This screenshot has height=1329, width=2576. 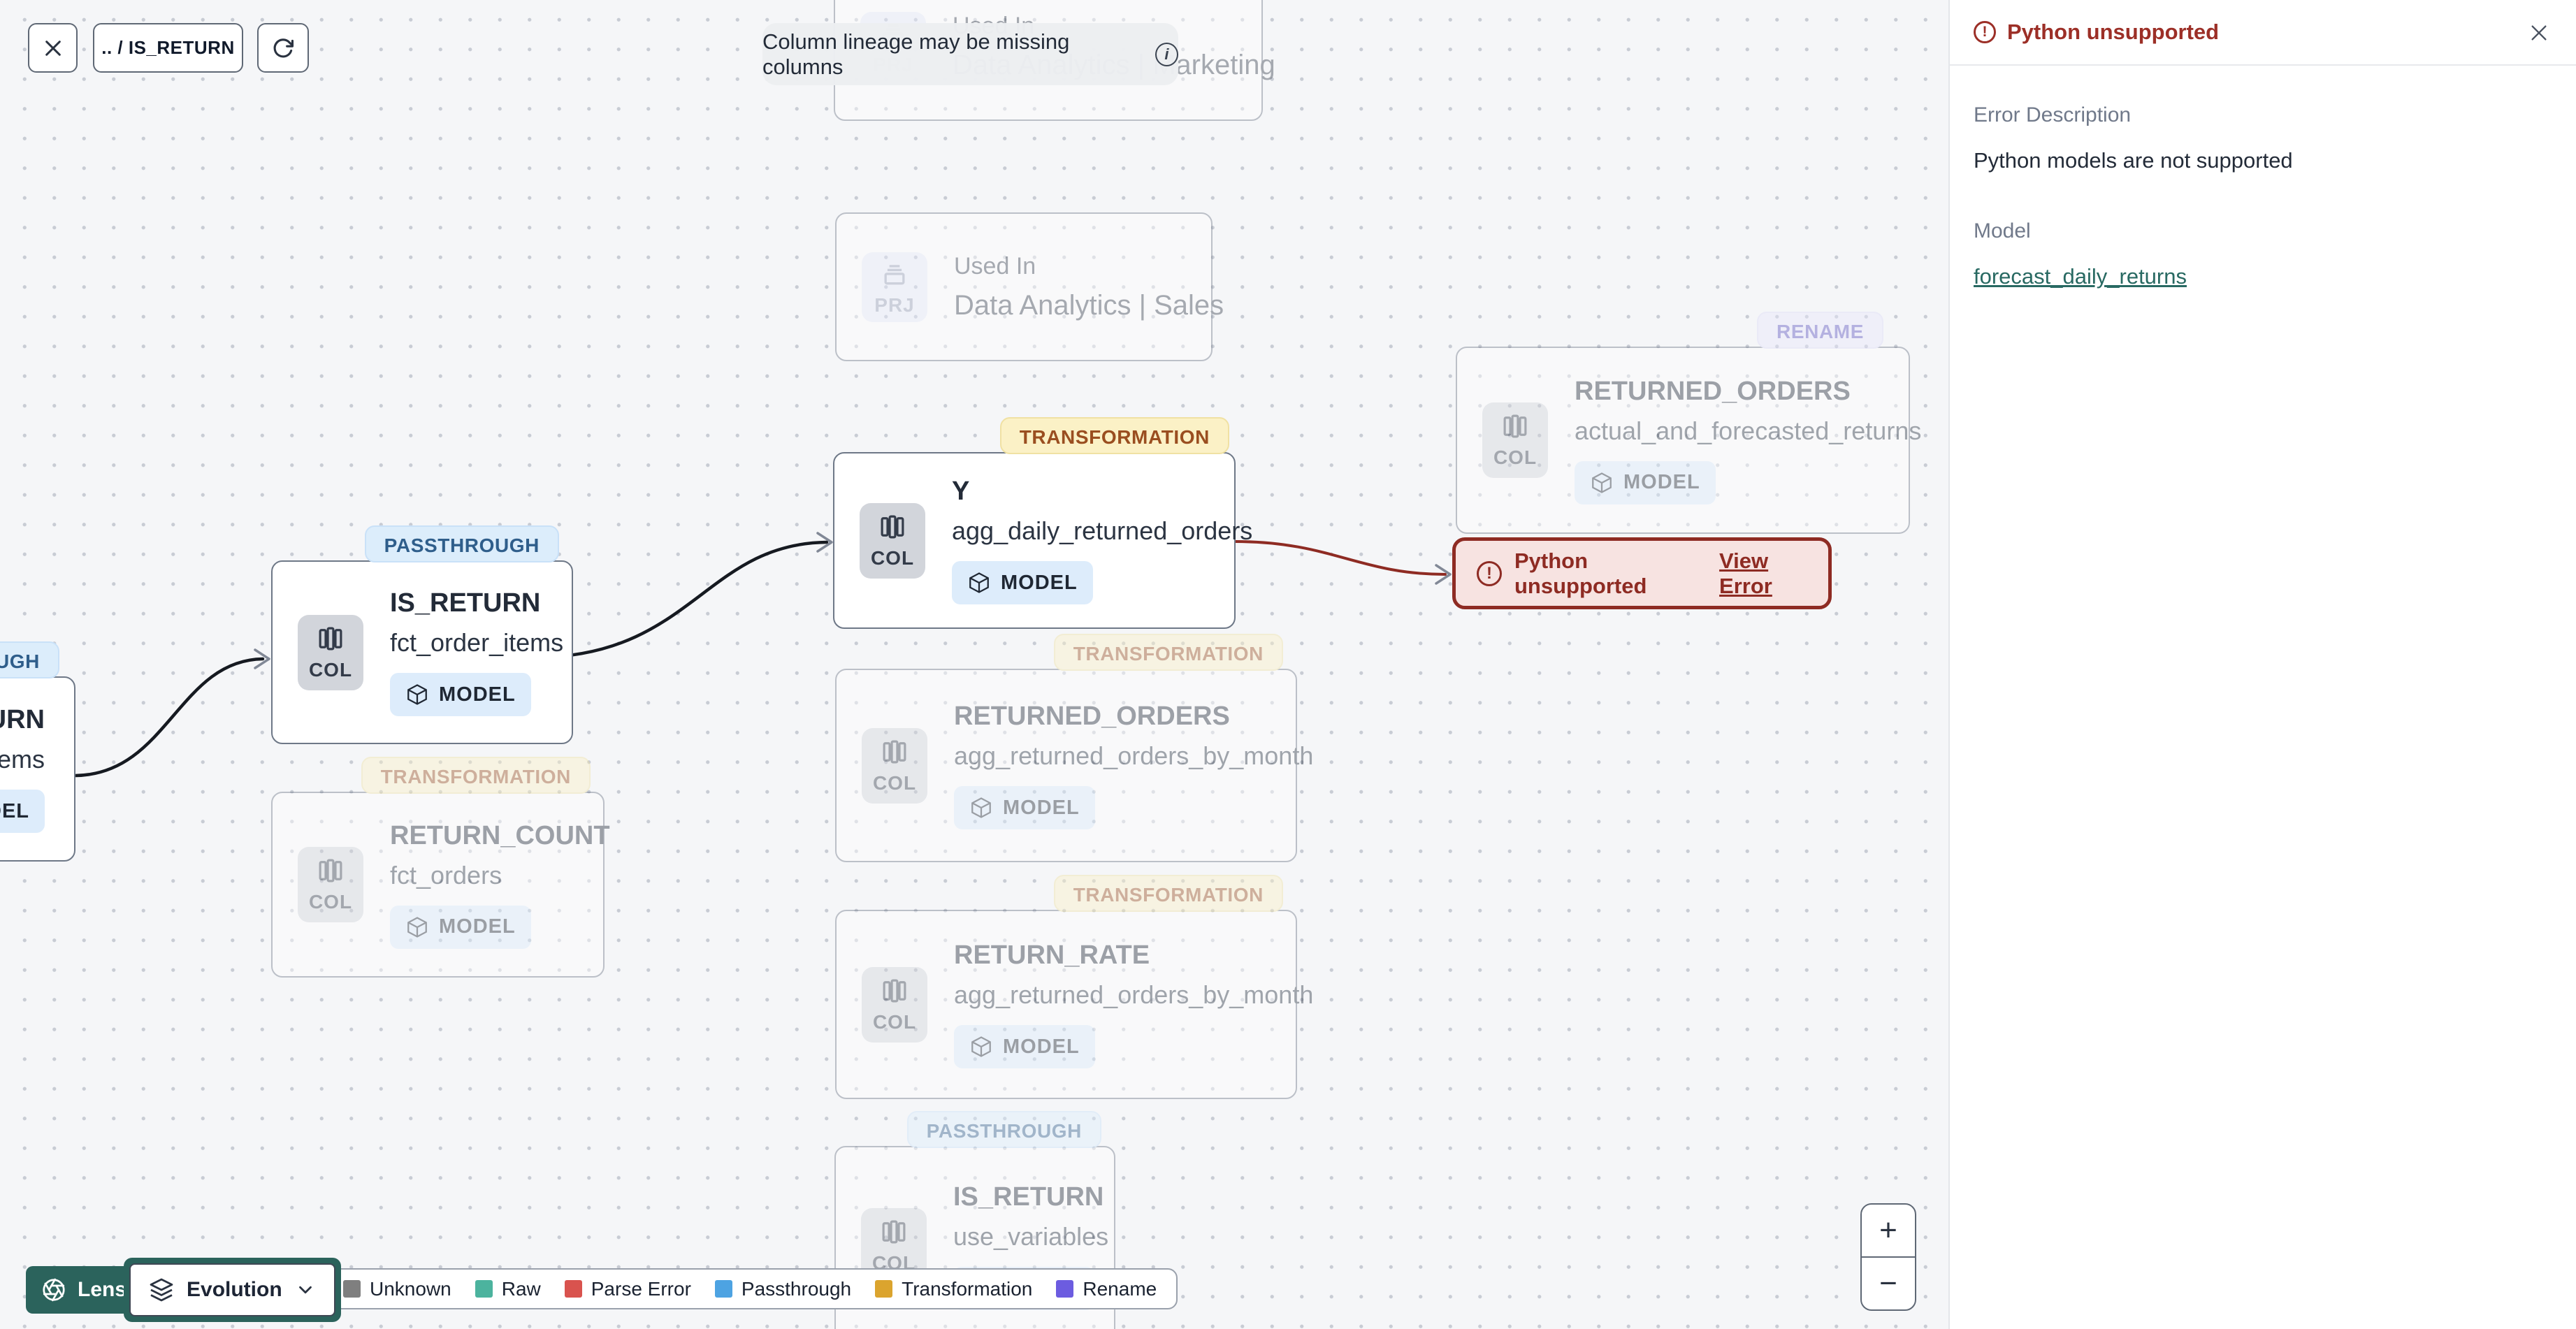 What do you see at coordinates (1029, 286) in the screenshot?
I see `node-used-in-sales: PRJ Used In Data Analytics | Sales` at bounding box center [1029, 286].